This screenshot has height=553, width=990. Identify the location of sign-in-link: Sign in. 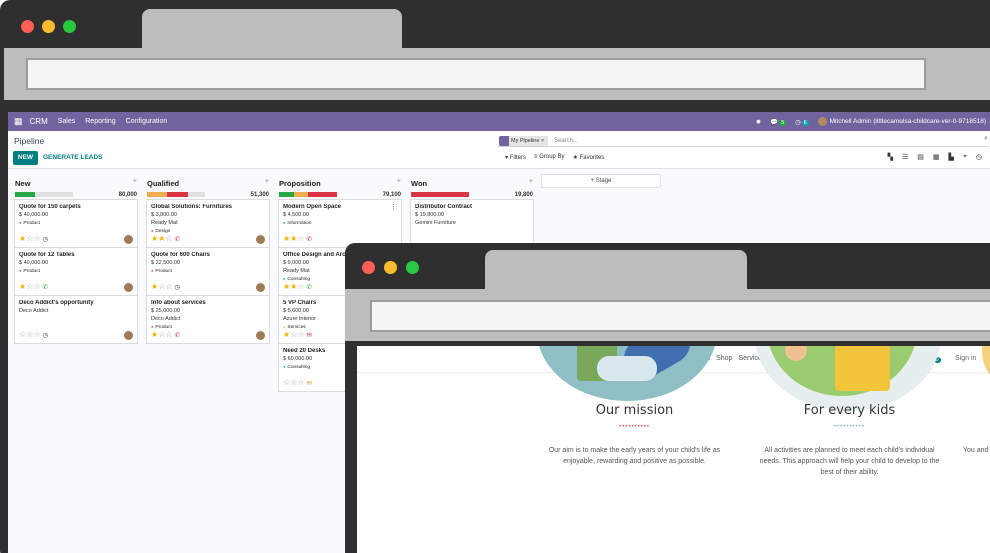
(965, 358).